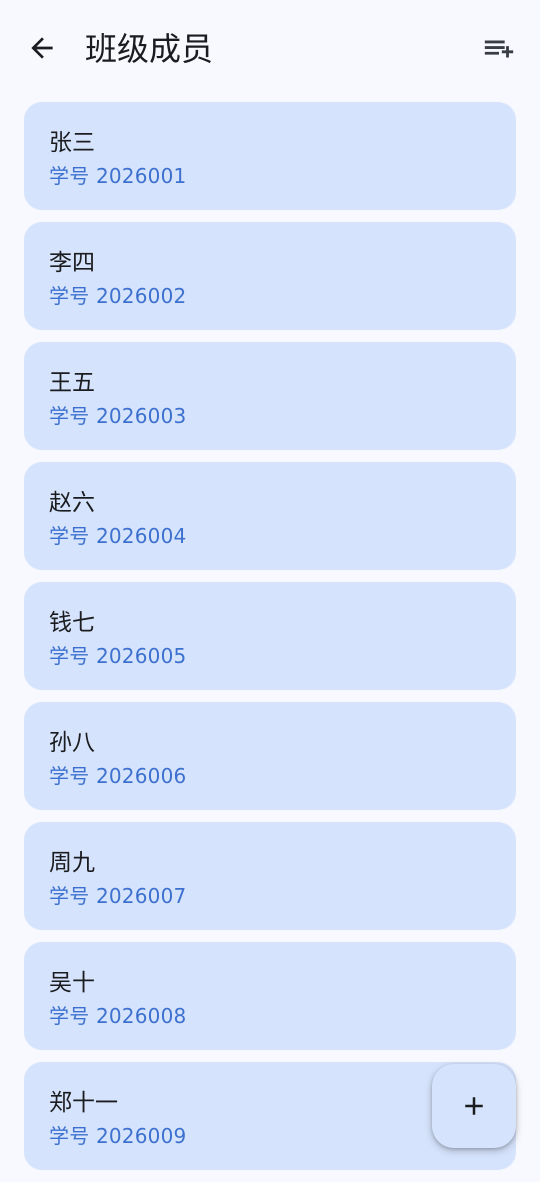 The image size is (540, 1182). Describe the element at coordinates (118, 416) in the screenshot. I see `member-student-id: 学号 2026003` at that location.